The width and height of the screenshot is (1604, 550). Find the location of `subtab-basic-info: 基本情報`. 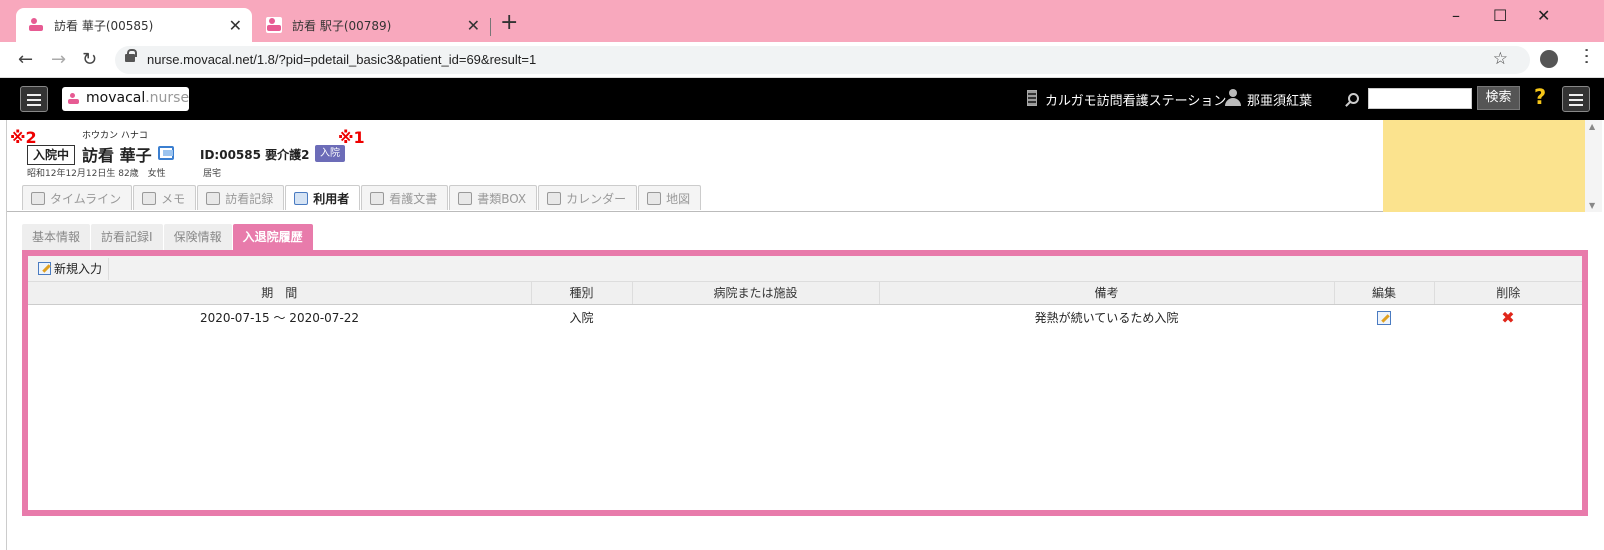

subtab-basic-info: 基本情報 is located at coordinates (56, 237).